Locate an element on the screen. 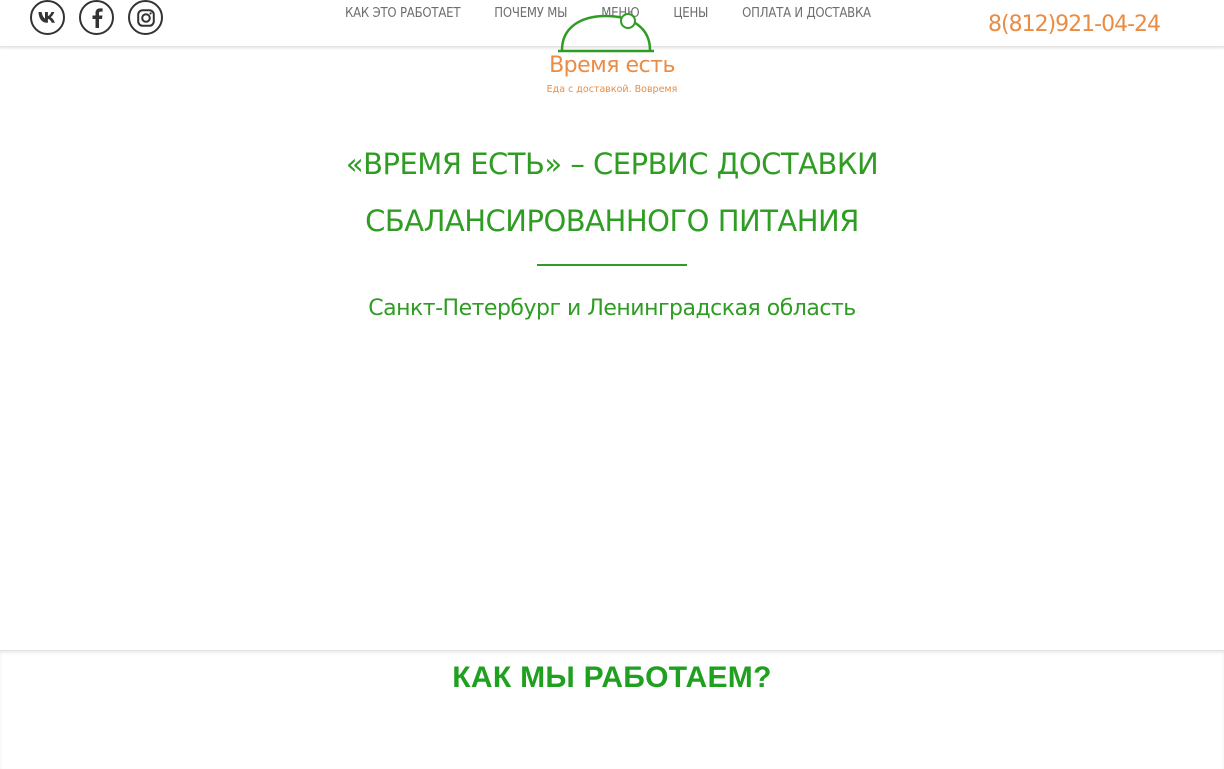  hero-title-line-2: СБАЛАНСИРОВАННОГО ПИТАНИЯ is located at coordinates (612, 221).